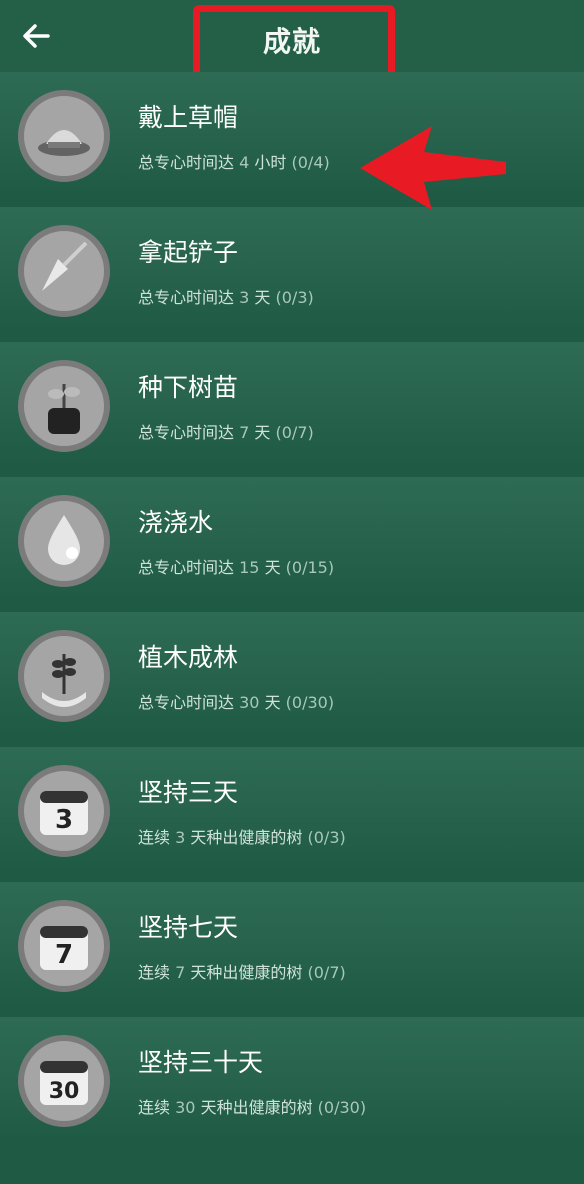 Image resolution: width=584 pixels, height=1184 pixels. What do you see at coordinates (292, 269) in the screenshot?
I see `achievement-row: 拿起铲子 总专心时间达 3 天 (0/3)` at bounding box center [292, 269].